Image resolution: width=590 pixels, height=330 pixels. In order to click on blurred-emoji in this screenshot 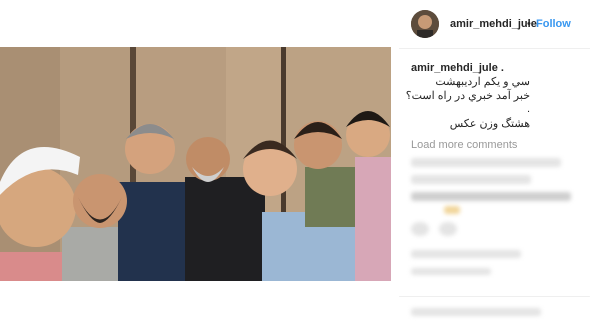, I will do `click(452, 210)`.